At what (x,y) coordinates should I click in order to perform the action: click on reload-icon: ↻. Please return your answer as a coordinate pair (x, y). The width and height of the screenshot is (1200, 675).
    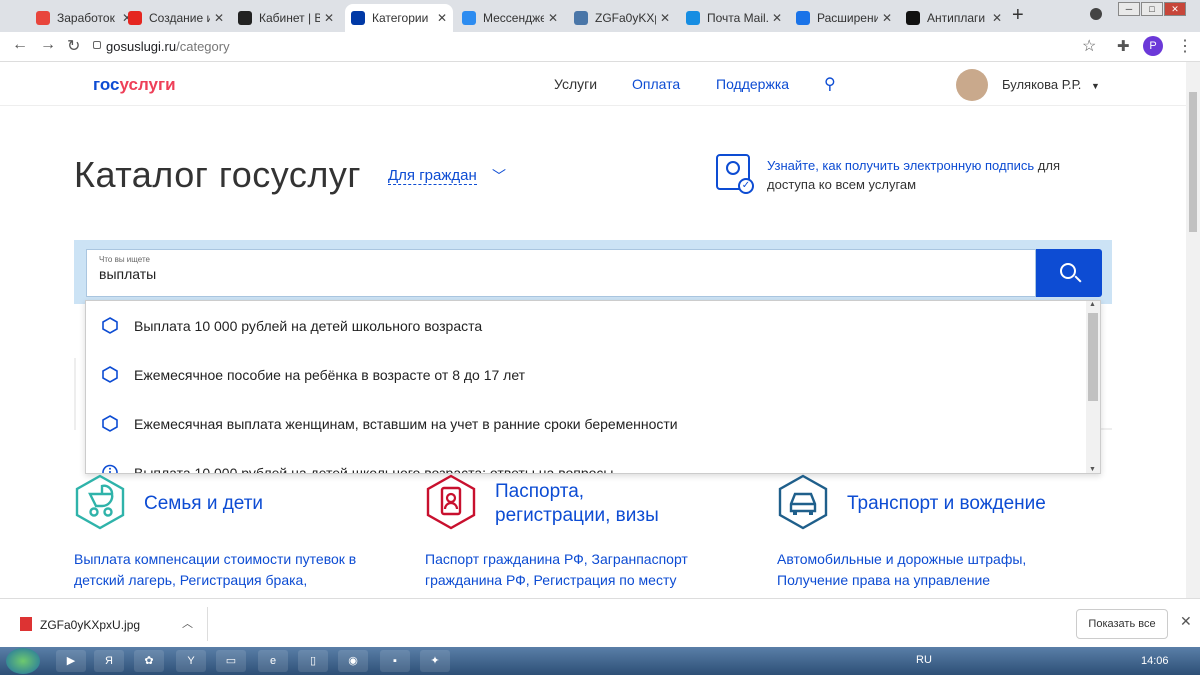
    Looking at the image, I should click on (73, 46).